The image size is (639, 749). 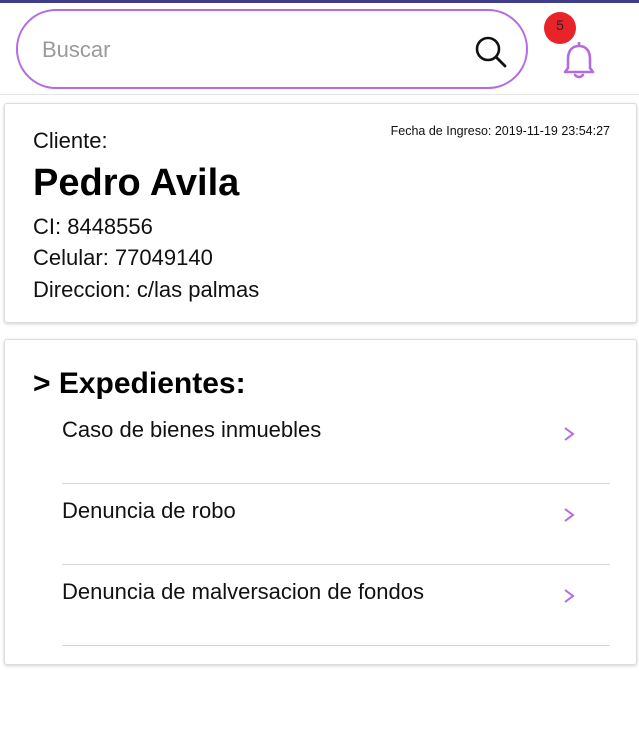 I want to click on expediente-item: Denuncia de malversacion de fondos, so click(x=336, y=605).